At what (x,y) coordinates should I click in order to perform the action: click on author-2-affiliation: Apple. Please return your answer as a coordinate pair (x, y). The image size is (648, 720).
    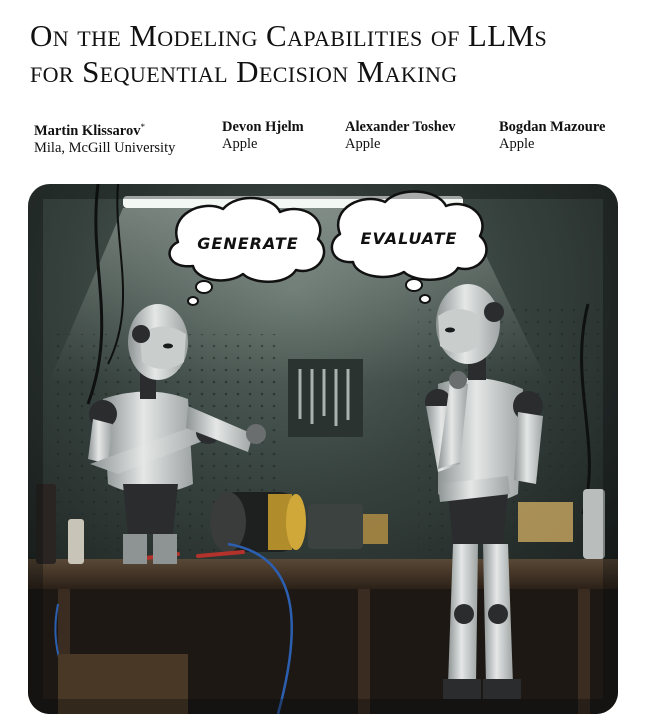
    Looking at the image, I should click on (240, 144).